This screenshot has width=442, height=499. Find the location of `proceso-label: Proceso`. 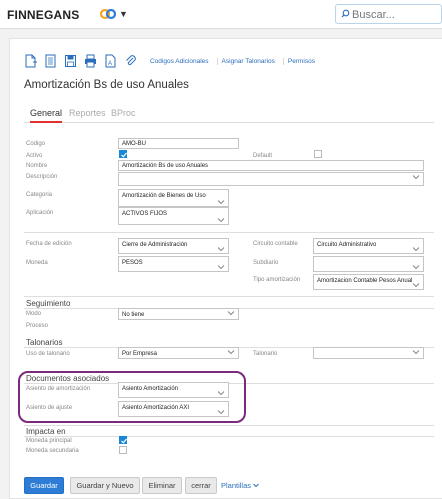

proceso-label: Proceso is located at coordinates (37, 326).